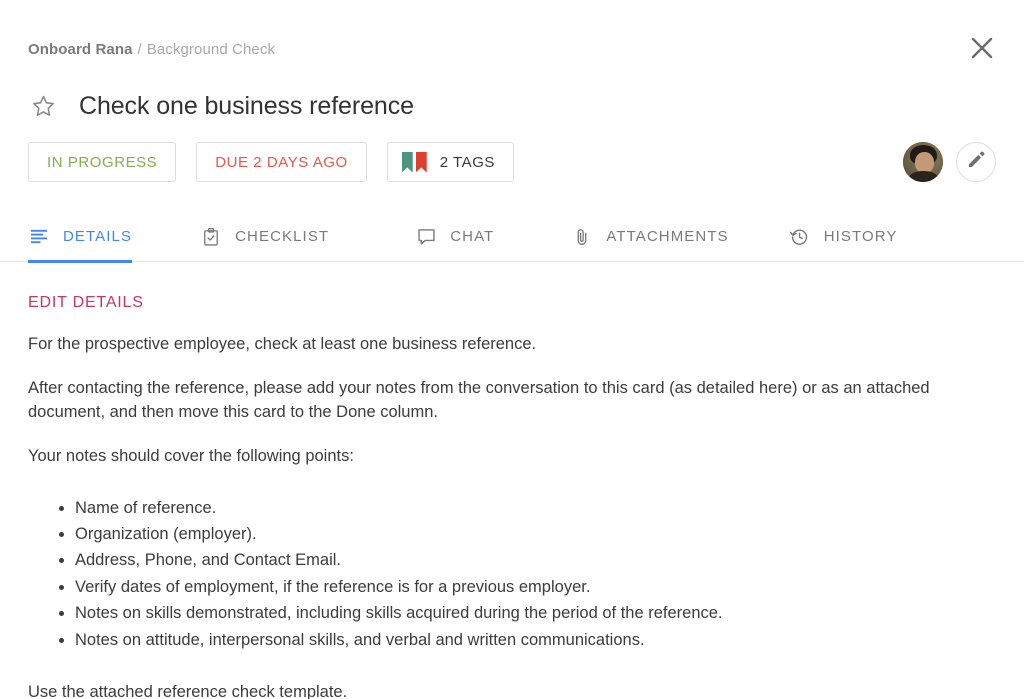  I want to click on tags-count-label: 2 TAGS, so click(467, 162).